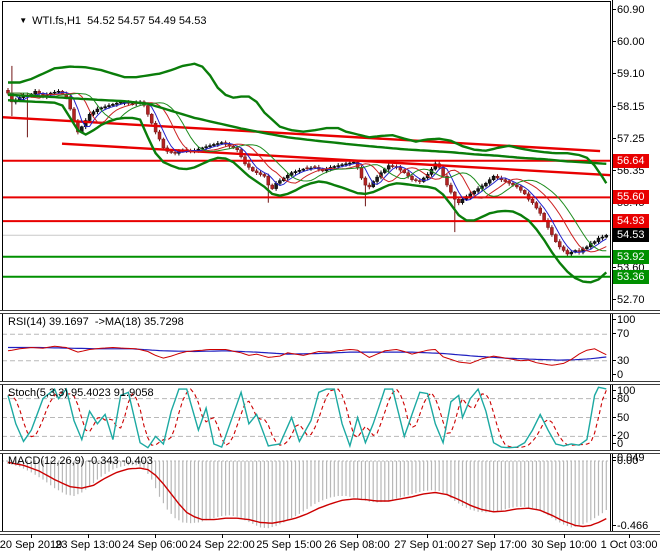 The image size is (660, 560). I want to click on stoch-indicator-label: Stoch(5,3,3) 95.4023 91.9058, so click(81, 393).